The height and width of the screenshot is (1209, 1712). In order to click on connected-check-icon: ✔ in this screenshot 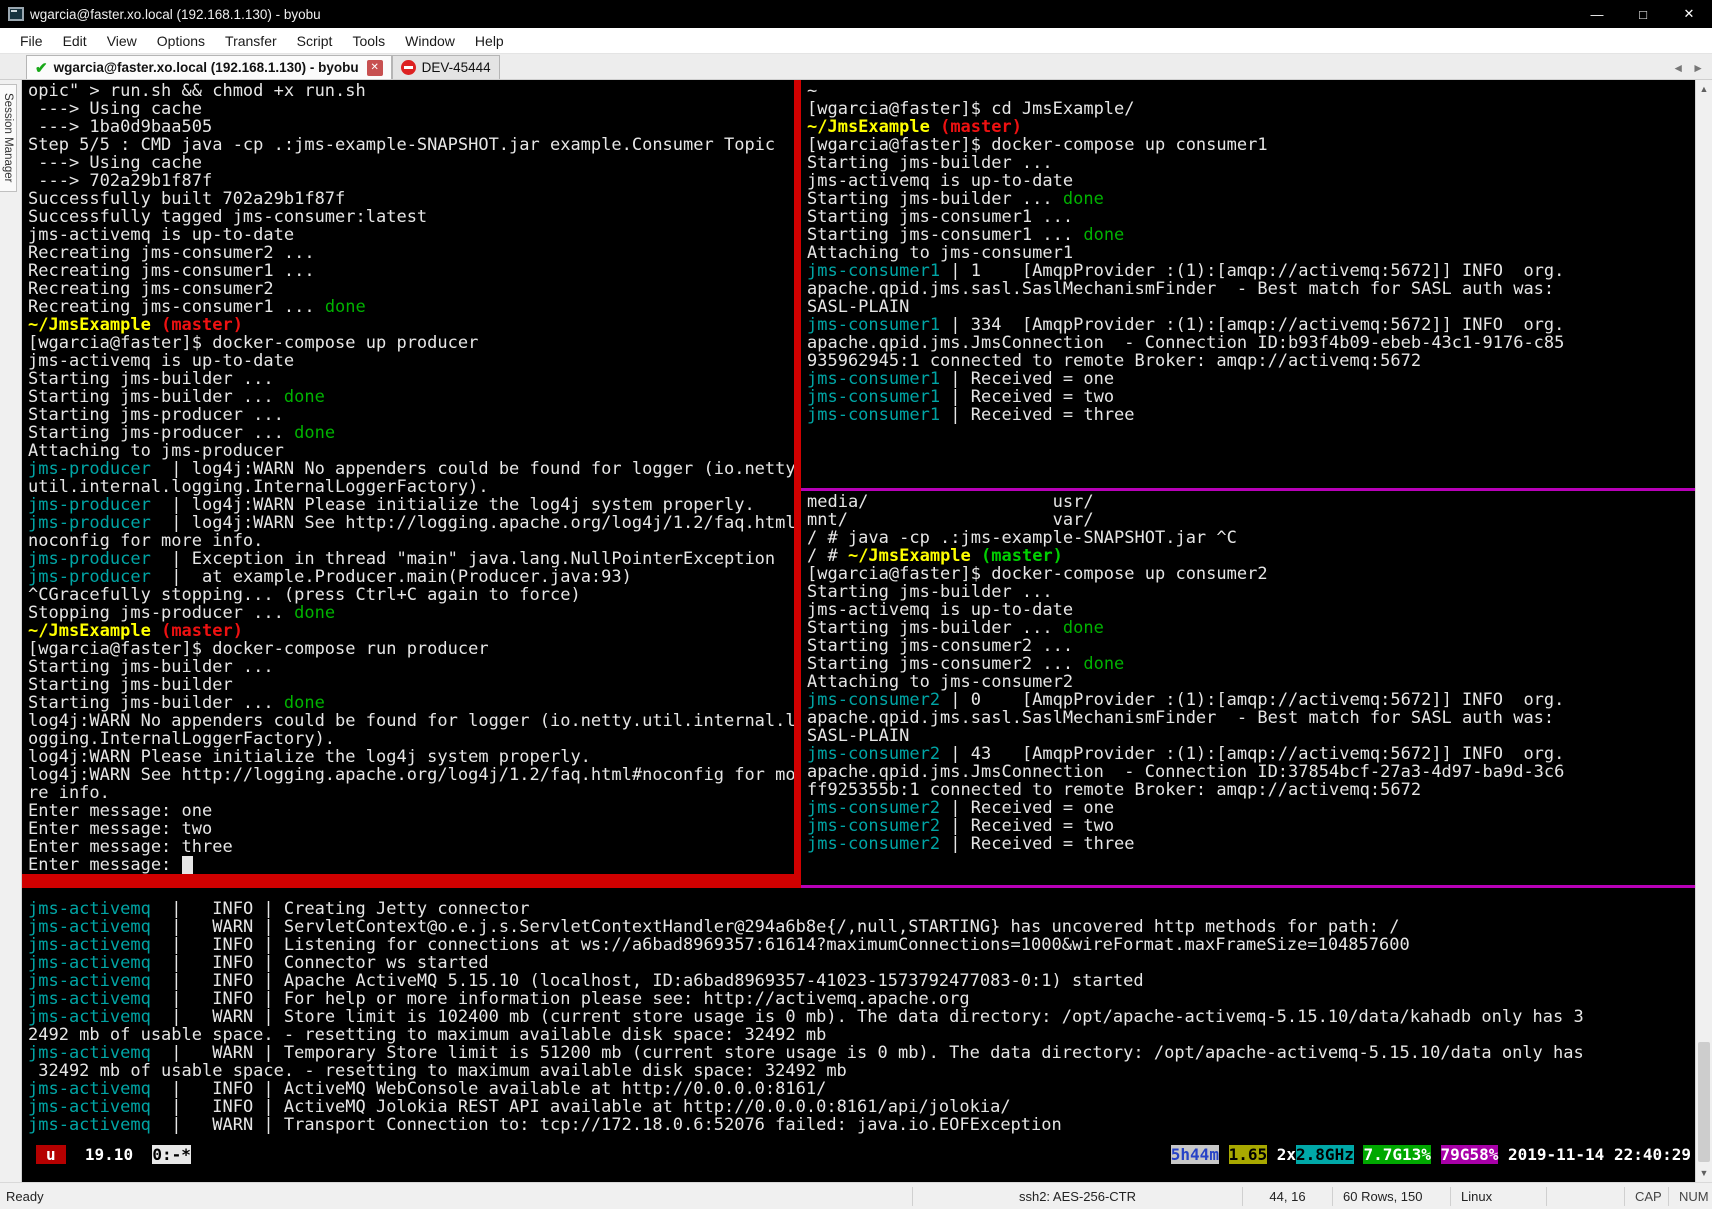, I will do `click(41, 68)`.